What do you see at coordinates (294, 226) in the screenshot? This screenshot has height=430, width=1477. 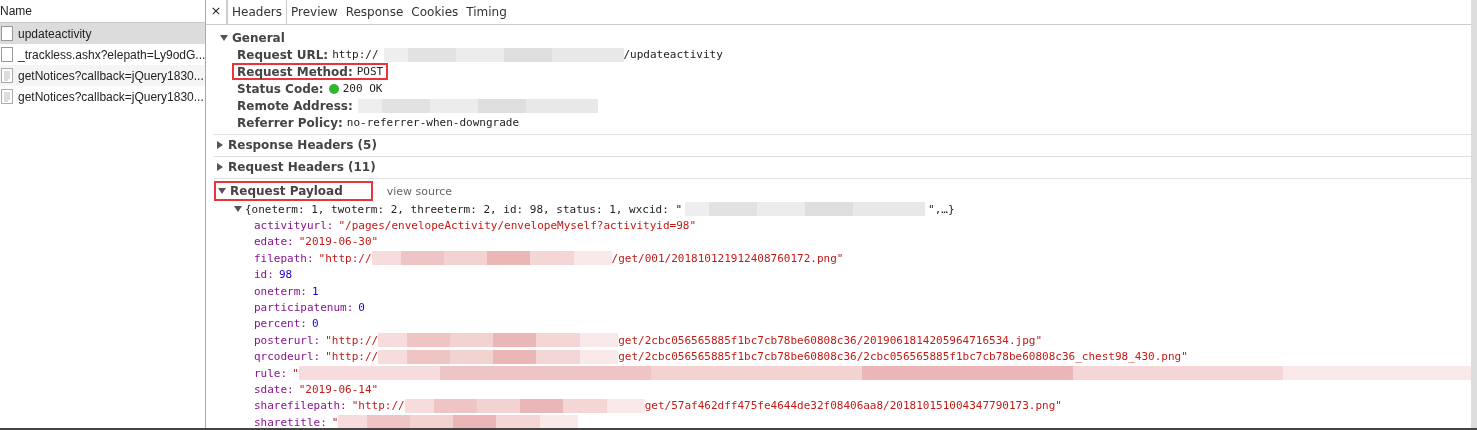 I see `property-key: activityurl:` at bounding box center [294, 226].